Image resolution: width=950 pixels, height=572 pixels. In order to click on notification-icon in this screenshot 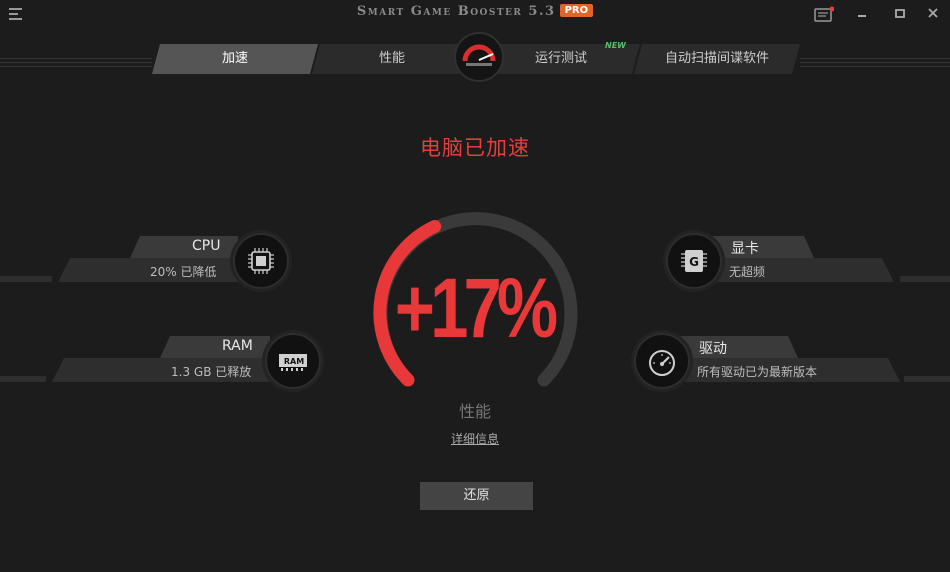, I will do `click(824, 14)`.